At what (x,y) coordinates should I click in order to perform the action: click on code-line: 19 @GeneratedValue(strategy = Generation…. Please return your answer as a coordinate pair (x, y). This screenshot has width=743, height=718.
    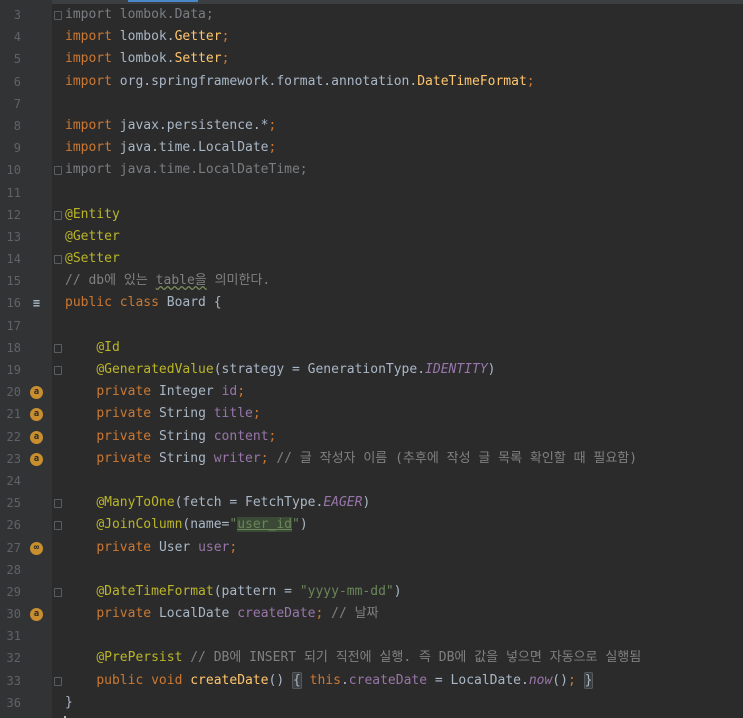
    Looking at the image, I should click on (371, 370).